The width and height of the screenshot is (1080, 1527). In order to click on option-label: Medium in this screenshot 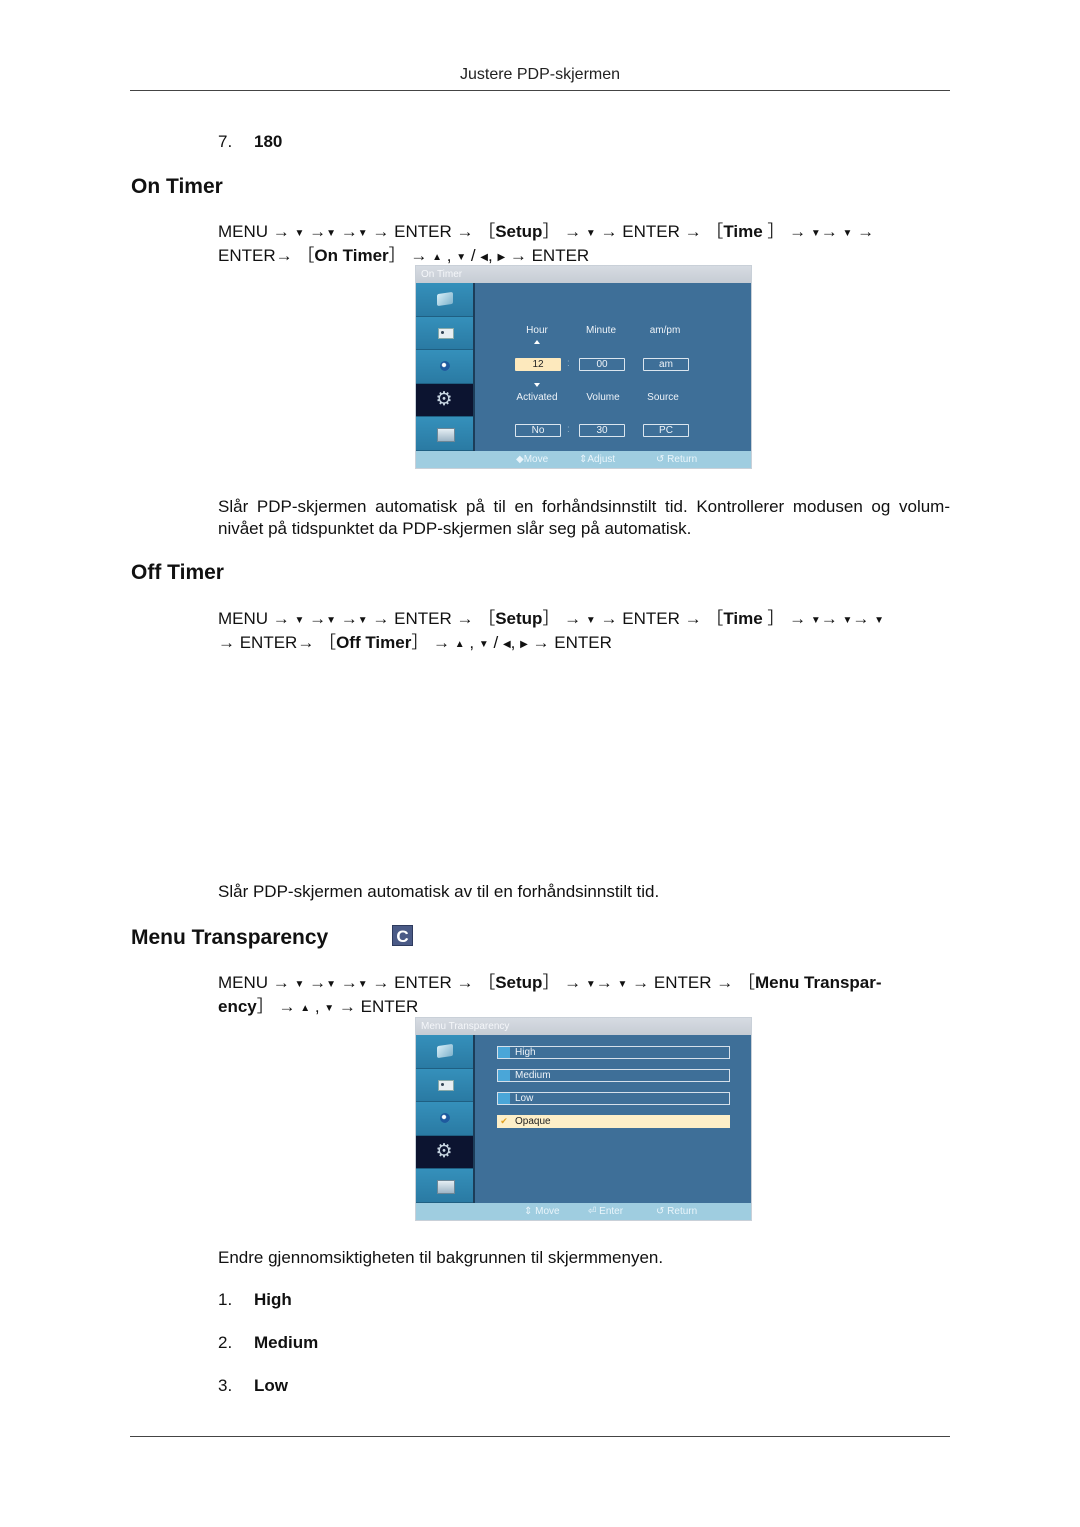, I will do `click(533, 1075)`.